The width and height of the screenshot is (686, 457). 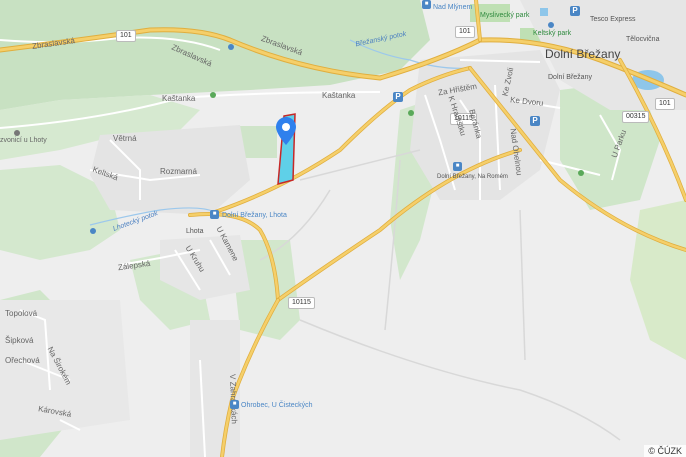 What do you see at coordinates (254, 215) in the screenshot?
I see `poi-label-stop-lhota: Dolní Břežany, Lhota` at bounding box center [254, 215].